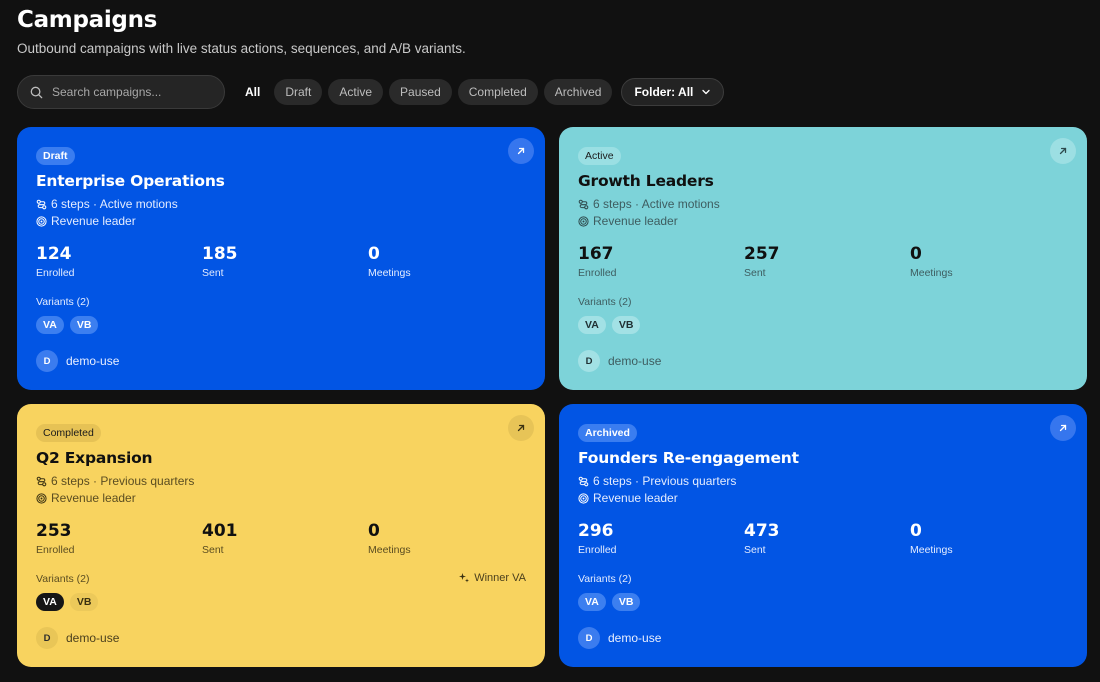 The image size is (1100, 682). I want to click on stat-enrolled: 124 Enrolled, so click(55, 261).